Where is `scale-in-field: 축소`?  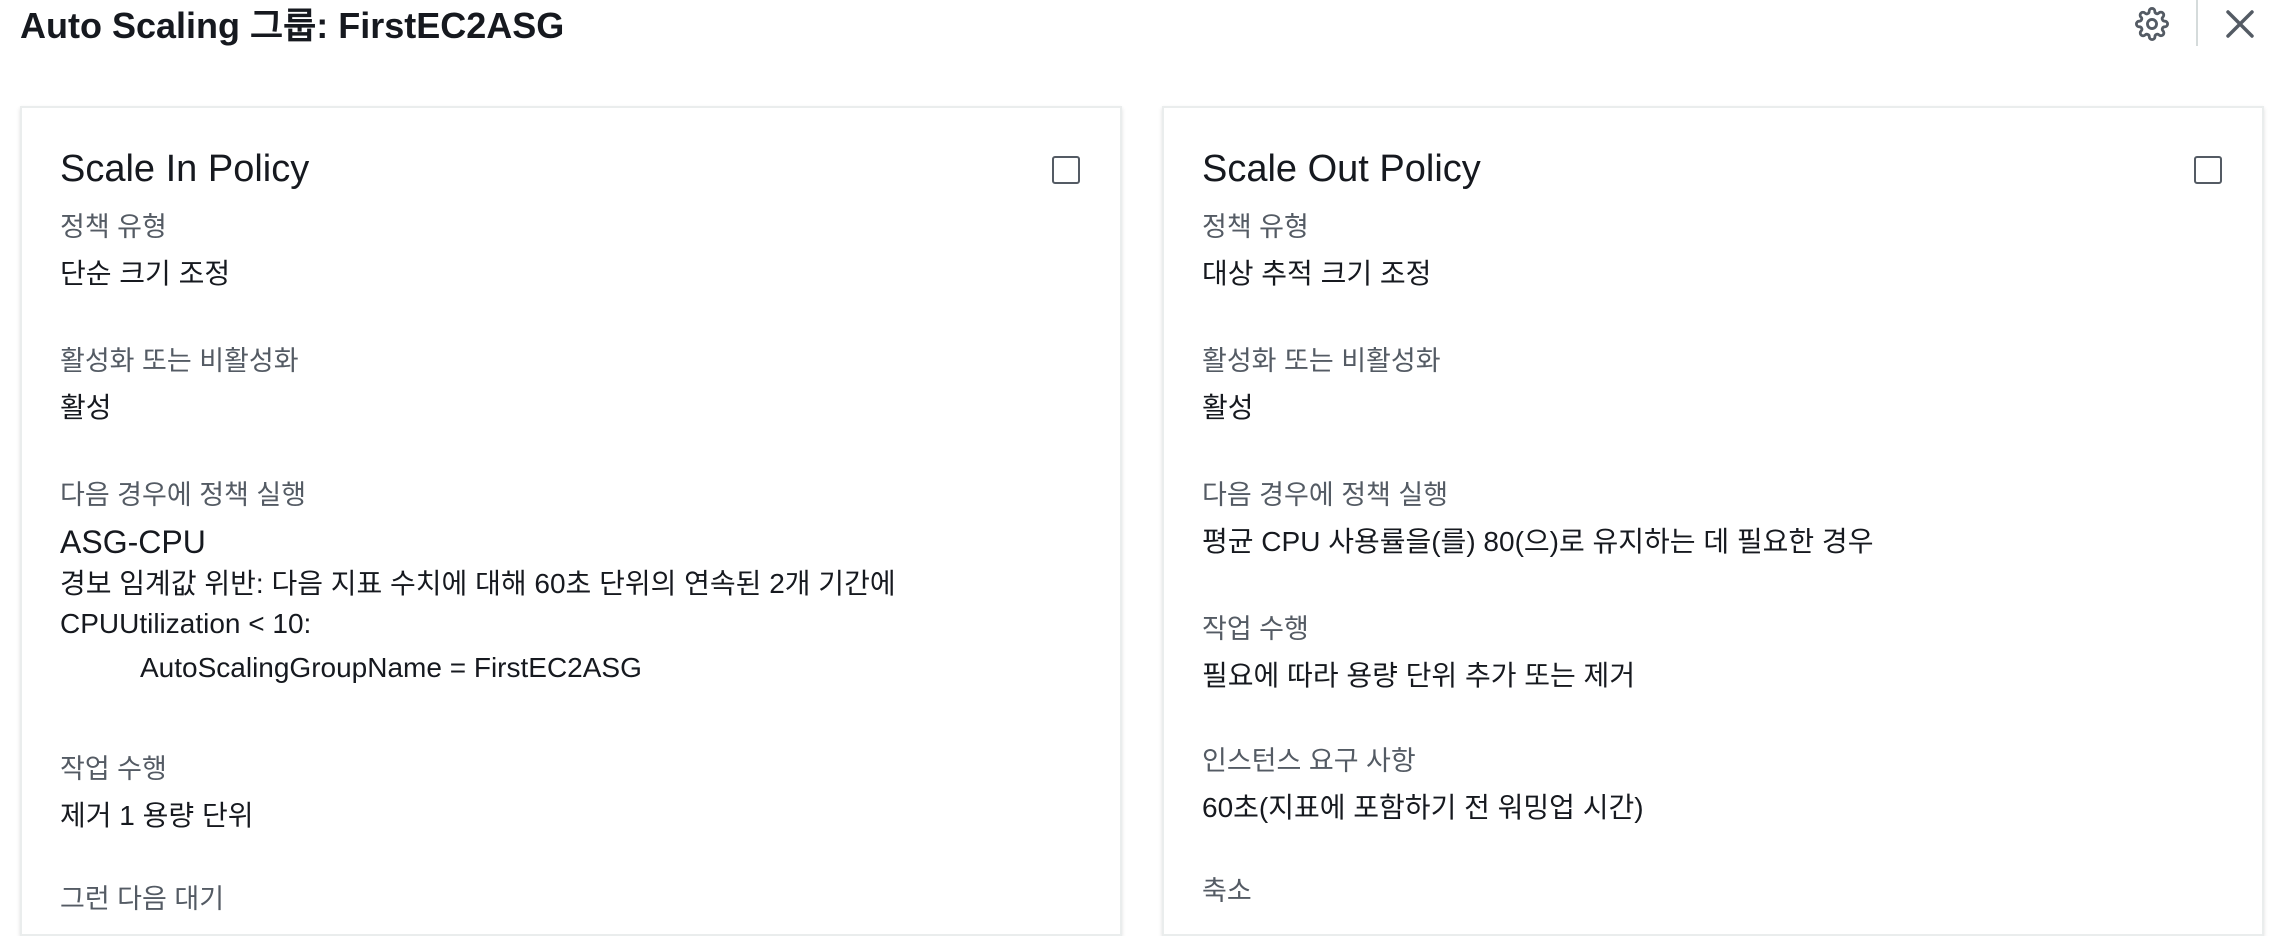 scale-in-field: 축소 is located at coordinates (1227, 891).